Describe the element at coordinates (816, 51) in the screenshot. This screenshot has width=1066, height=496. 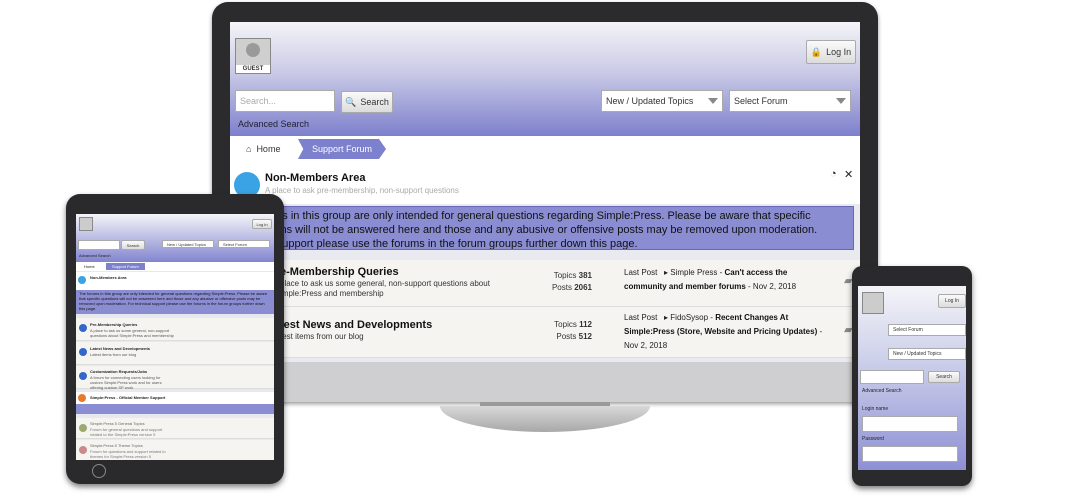
I see `lock-icon: 🔒` at that location.